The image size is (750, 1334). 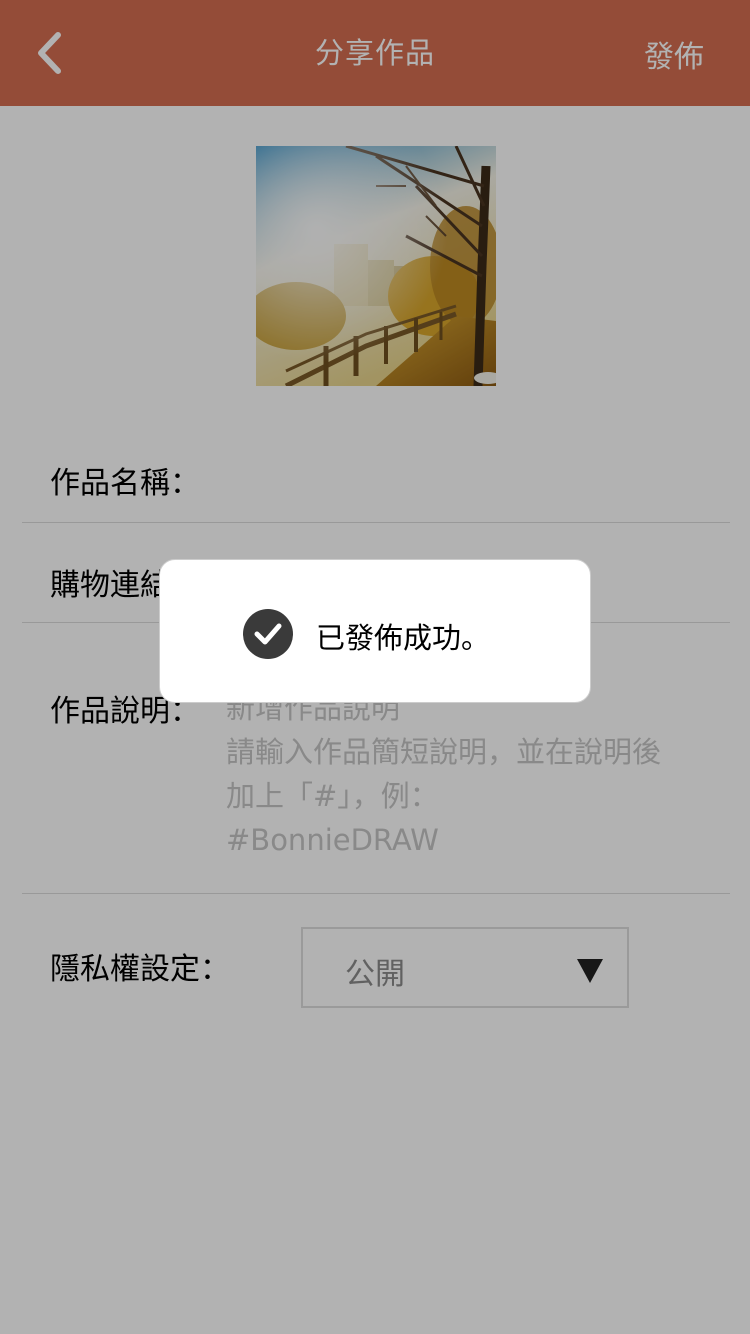 What do you see at coordinates (268, 634) in the screenshot?
I see `check-circle-icon` at bounding box center [268, 634].